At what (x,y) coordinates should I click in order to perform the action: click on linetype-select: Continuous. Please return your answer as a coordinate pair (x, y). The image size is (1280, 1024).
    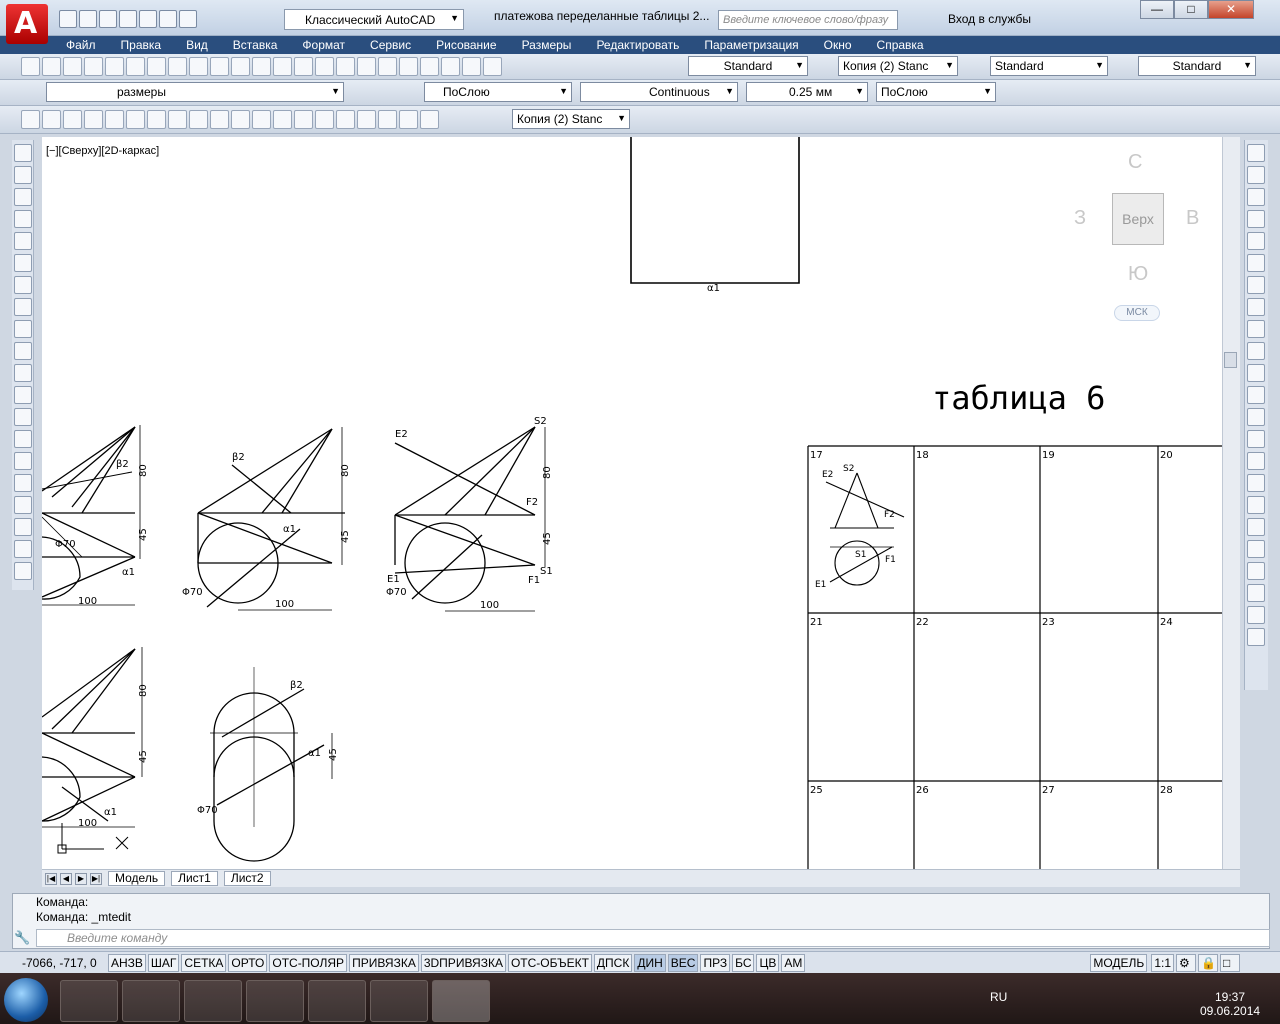
    Looking at the image, I should click on (659, 92).